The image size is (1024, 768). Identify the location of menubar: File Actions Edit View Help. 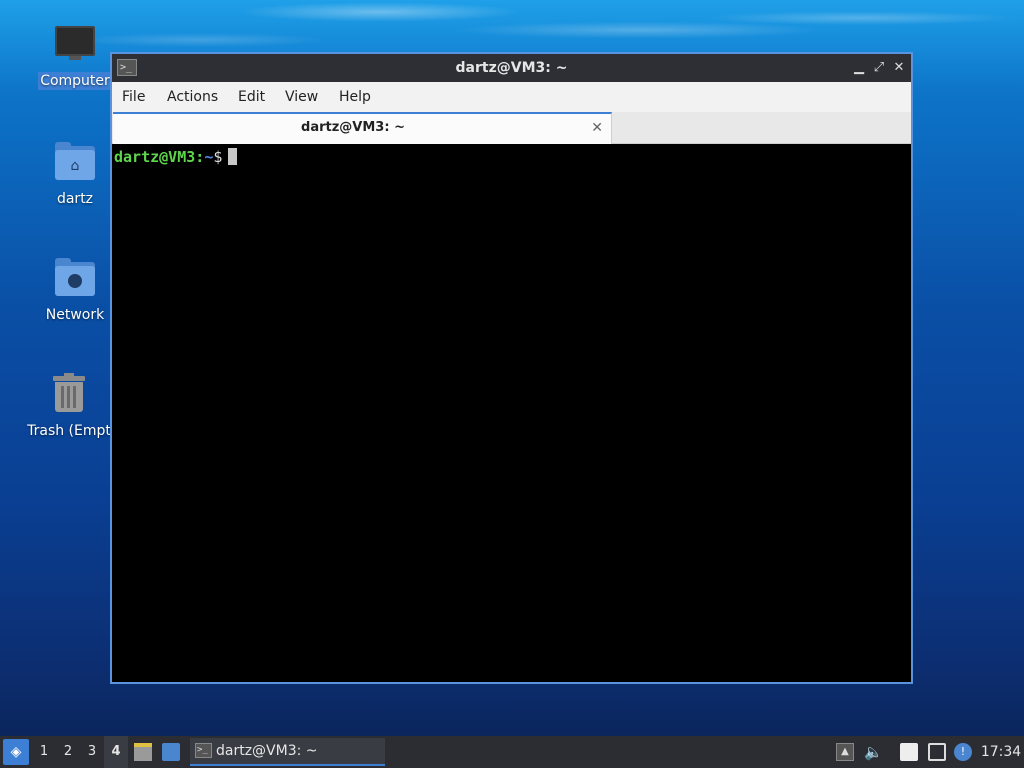
(511, 97).